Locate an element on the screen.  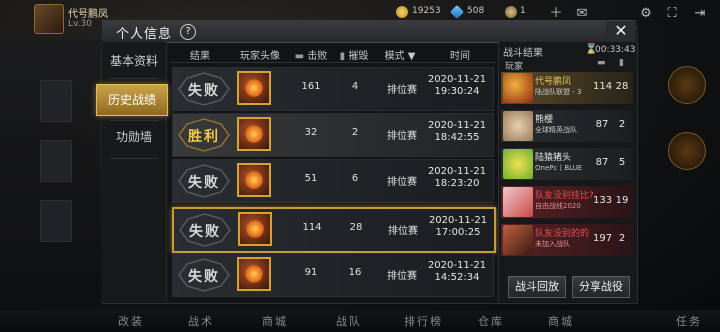
avatar-emblem-icon is located at coordinates (254, 134).